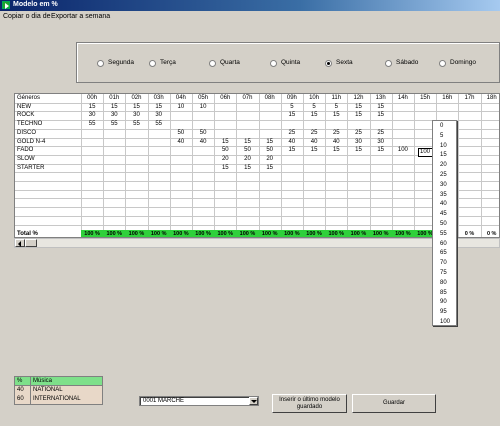  Describe the element at coordinates (444, 214) in the screenshot. I see `percent-option: 45` at that location.